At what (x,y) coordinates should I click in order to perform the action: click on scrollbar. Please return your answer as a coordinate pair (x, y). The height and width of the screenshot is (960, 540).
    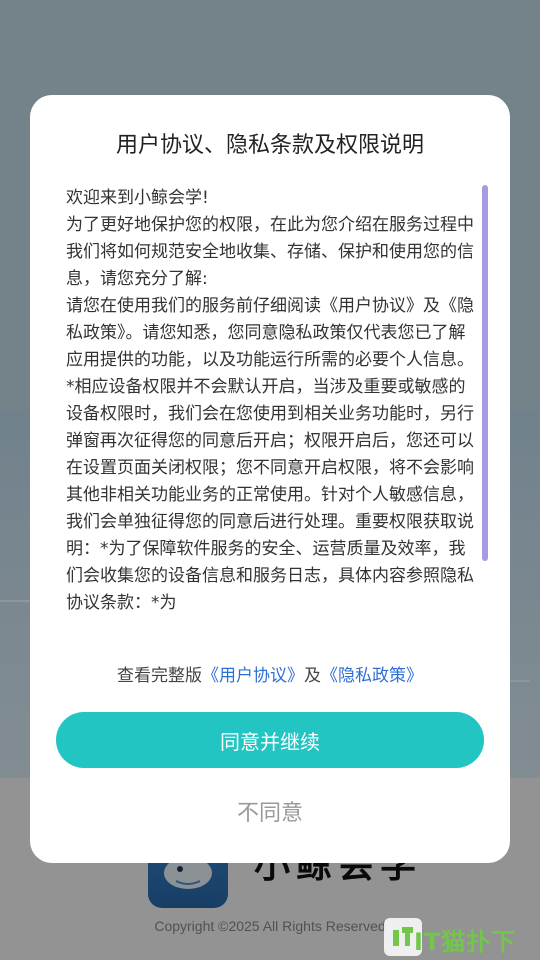
    Looking at the image, I should click on (485, 373).